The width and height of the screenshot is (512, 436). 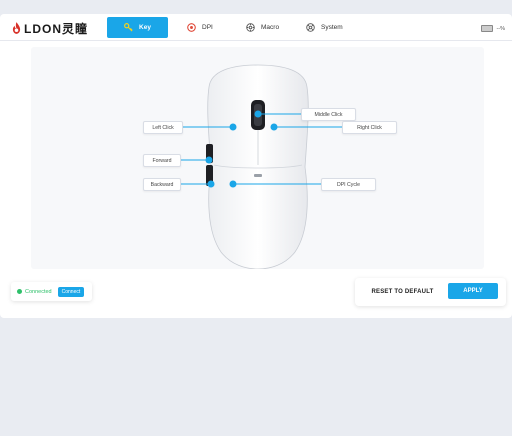 I want to click on mouse-diagram, so click(x=260, y=166).